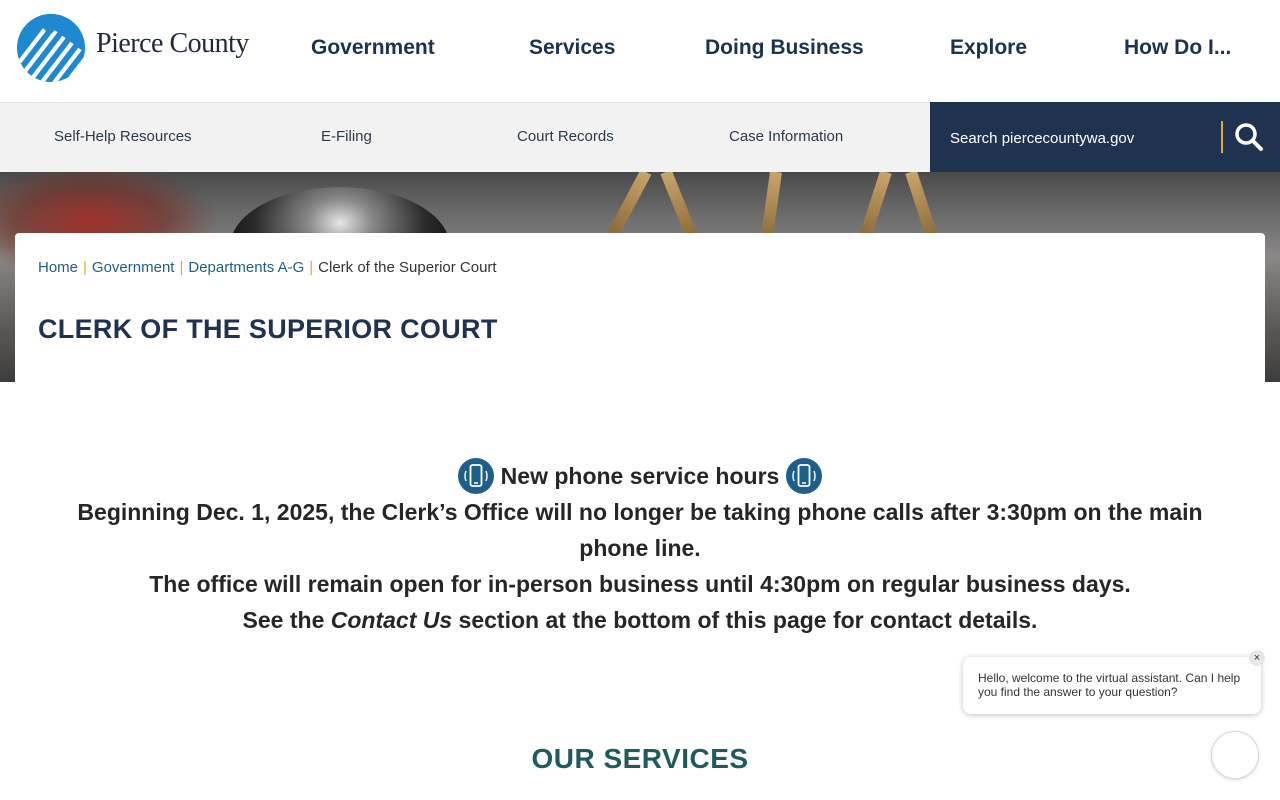 The height and width of the screenshot is (800, 1280). I want to click on nav-services: Services, so click(572, 48).